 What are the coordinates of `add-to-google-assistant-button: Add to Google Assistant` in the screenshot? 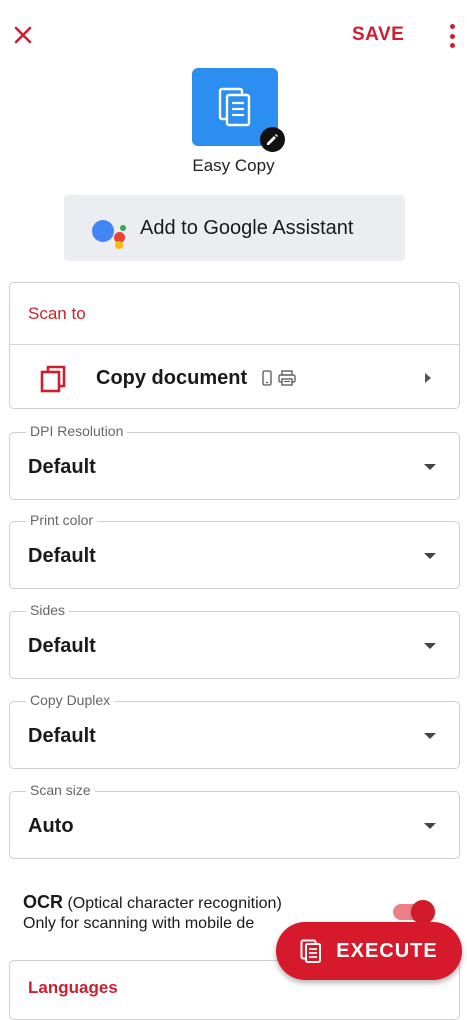 It's located at (234, 228).